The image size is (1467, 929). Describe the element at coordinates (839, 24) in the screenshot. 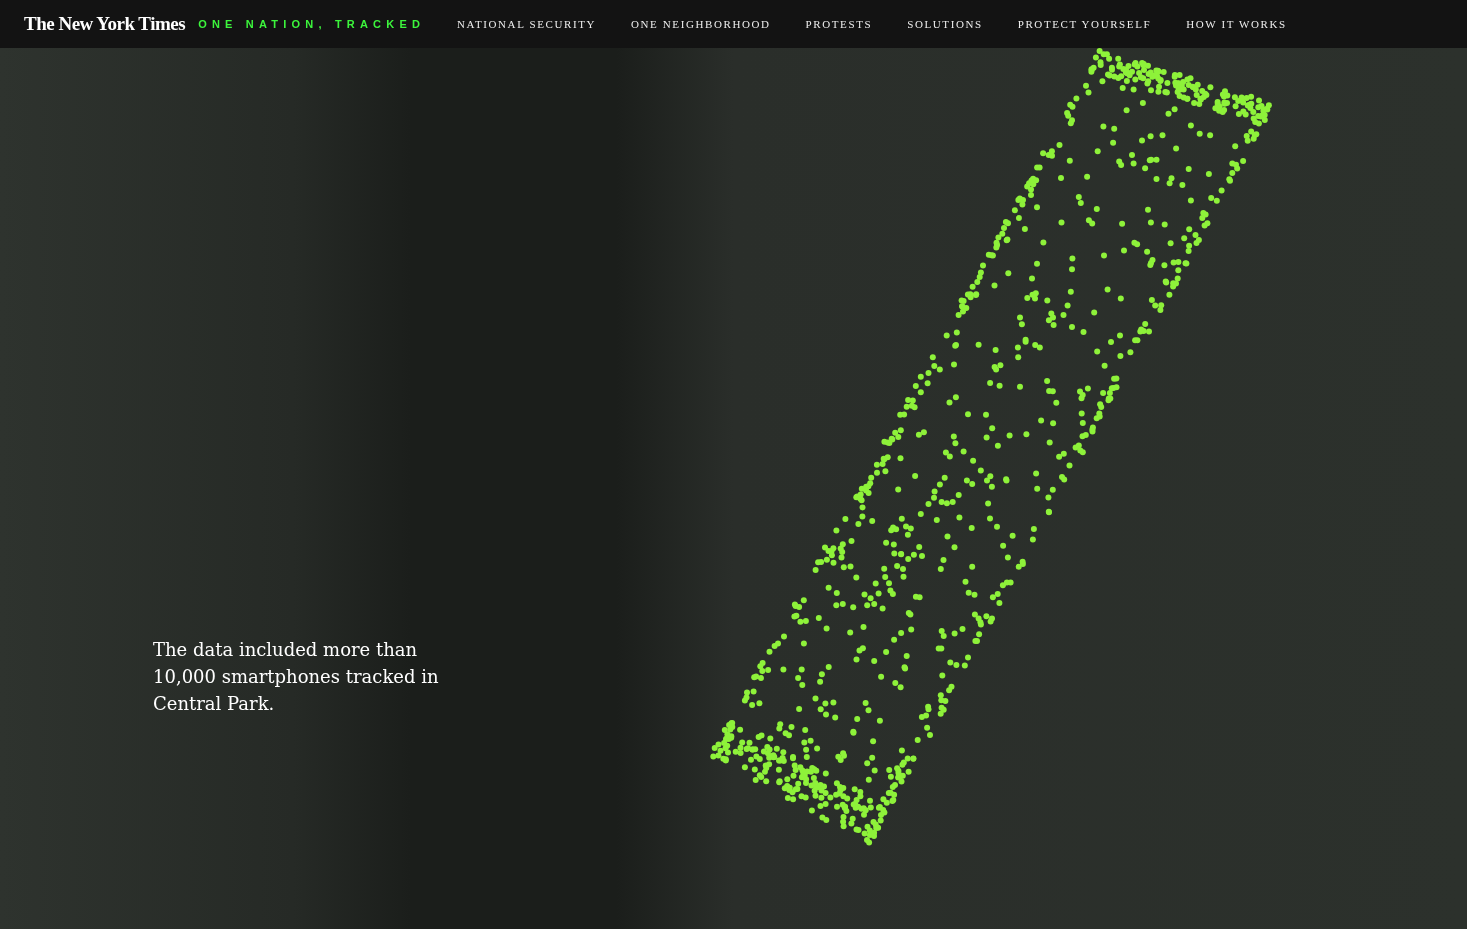

I see `nav-link: PROTESTS` at that location.